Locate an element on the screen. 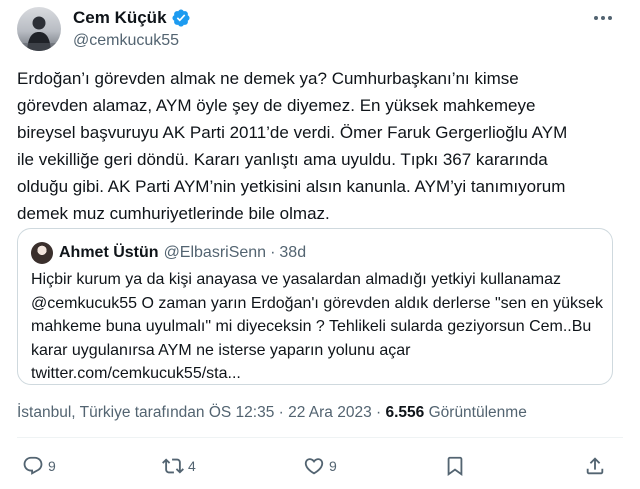 This screenshot has width=640, height=489. quoted-author-handle: @ElbasriSenn is located at coordinates (215, 252).